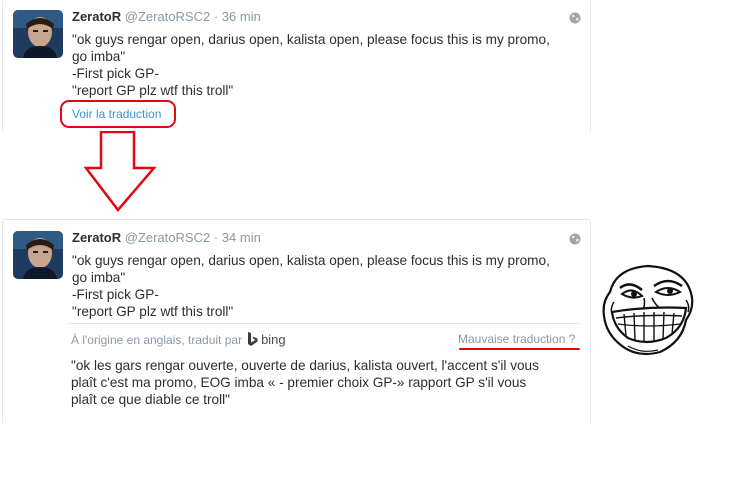  Describe the element at coordinates (648, 310) in the screenshot. I see `trollface-meme` at that location.